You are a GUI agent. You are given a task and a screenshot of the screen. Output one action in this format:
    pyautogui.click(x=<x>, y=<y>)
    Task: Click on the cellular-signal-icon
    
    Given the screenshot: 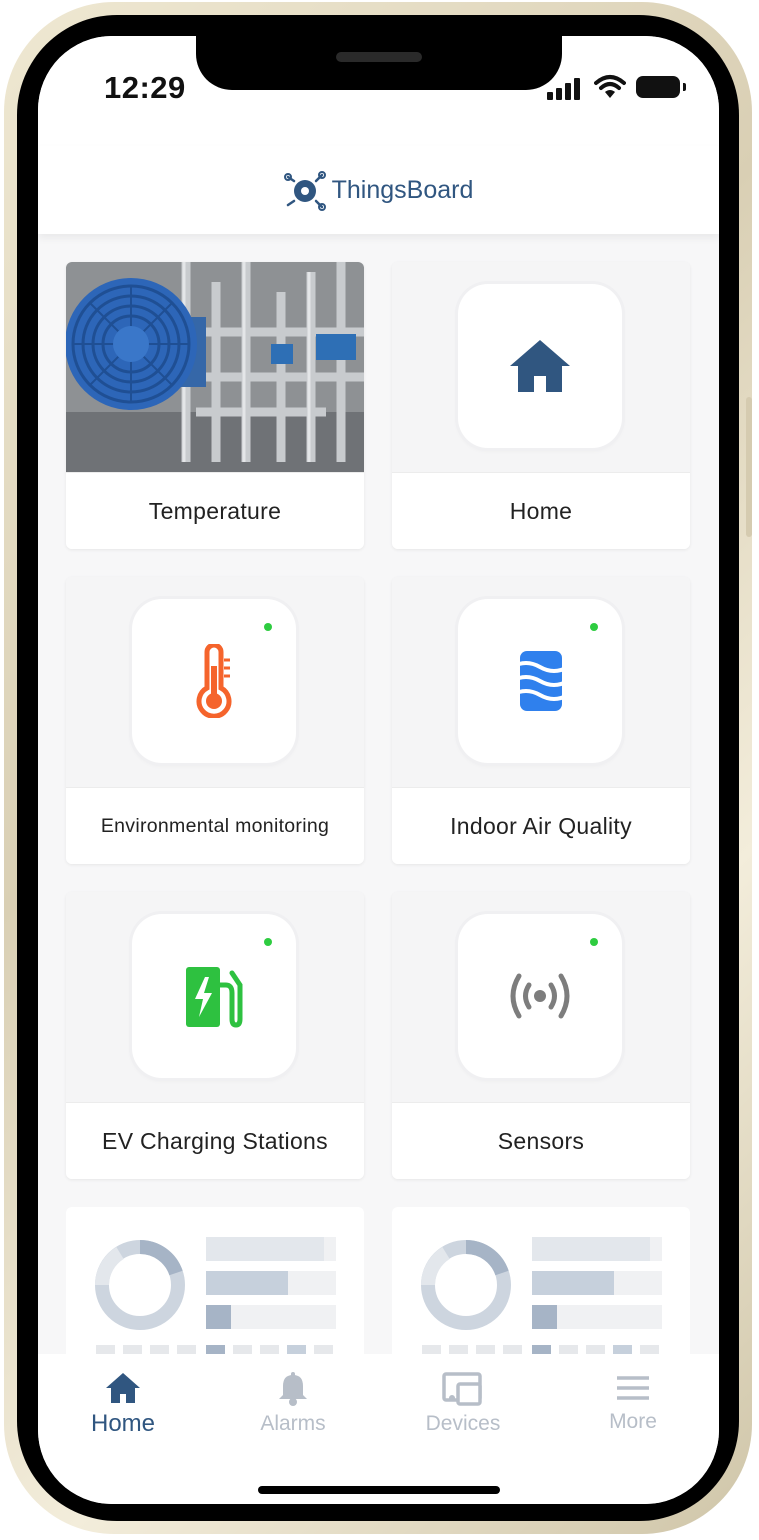 What is the action you would take?
    pyautogui.click(x=565, y=89)
    